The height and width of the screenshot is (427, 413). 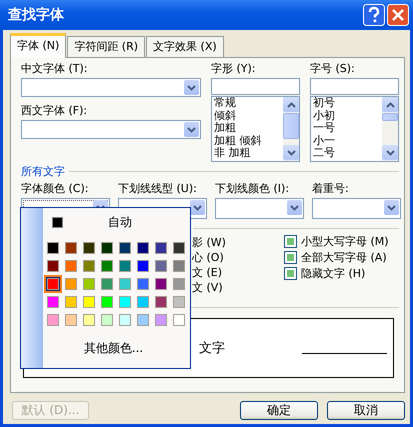 What do you see at coordinates (55, 69) in the screenshot?
I see `field-label: 中文字体 (T):` at bounding box center [55, 69].